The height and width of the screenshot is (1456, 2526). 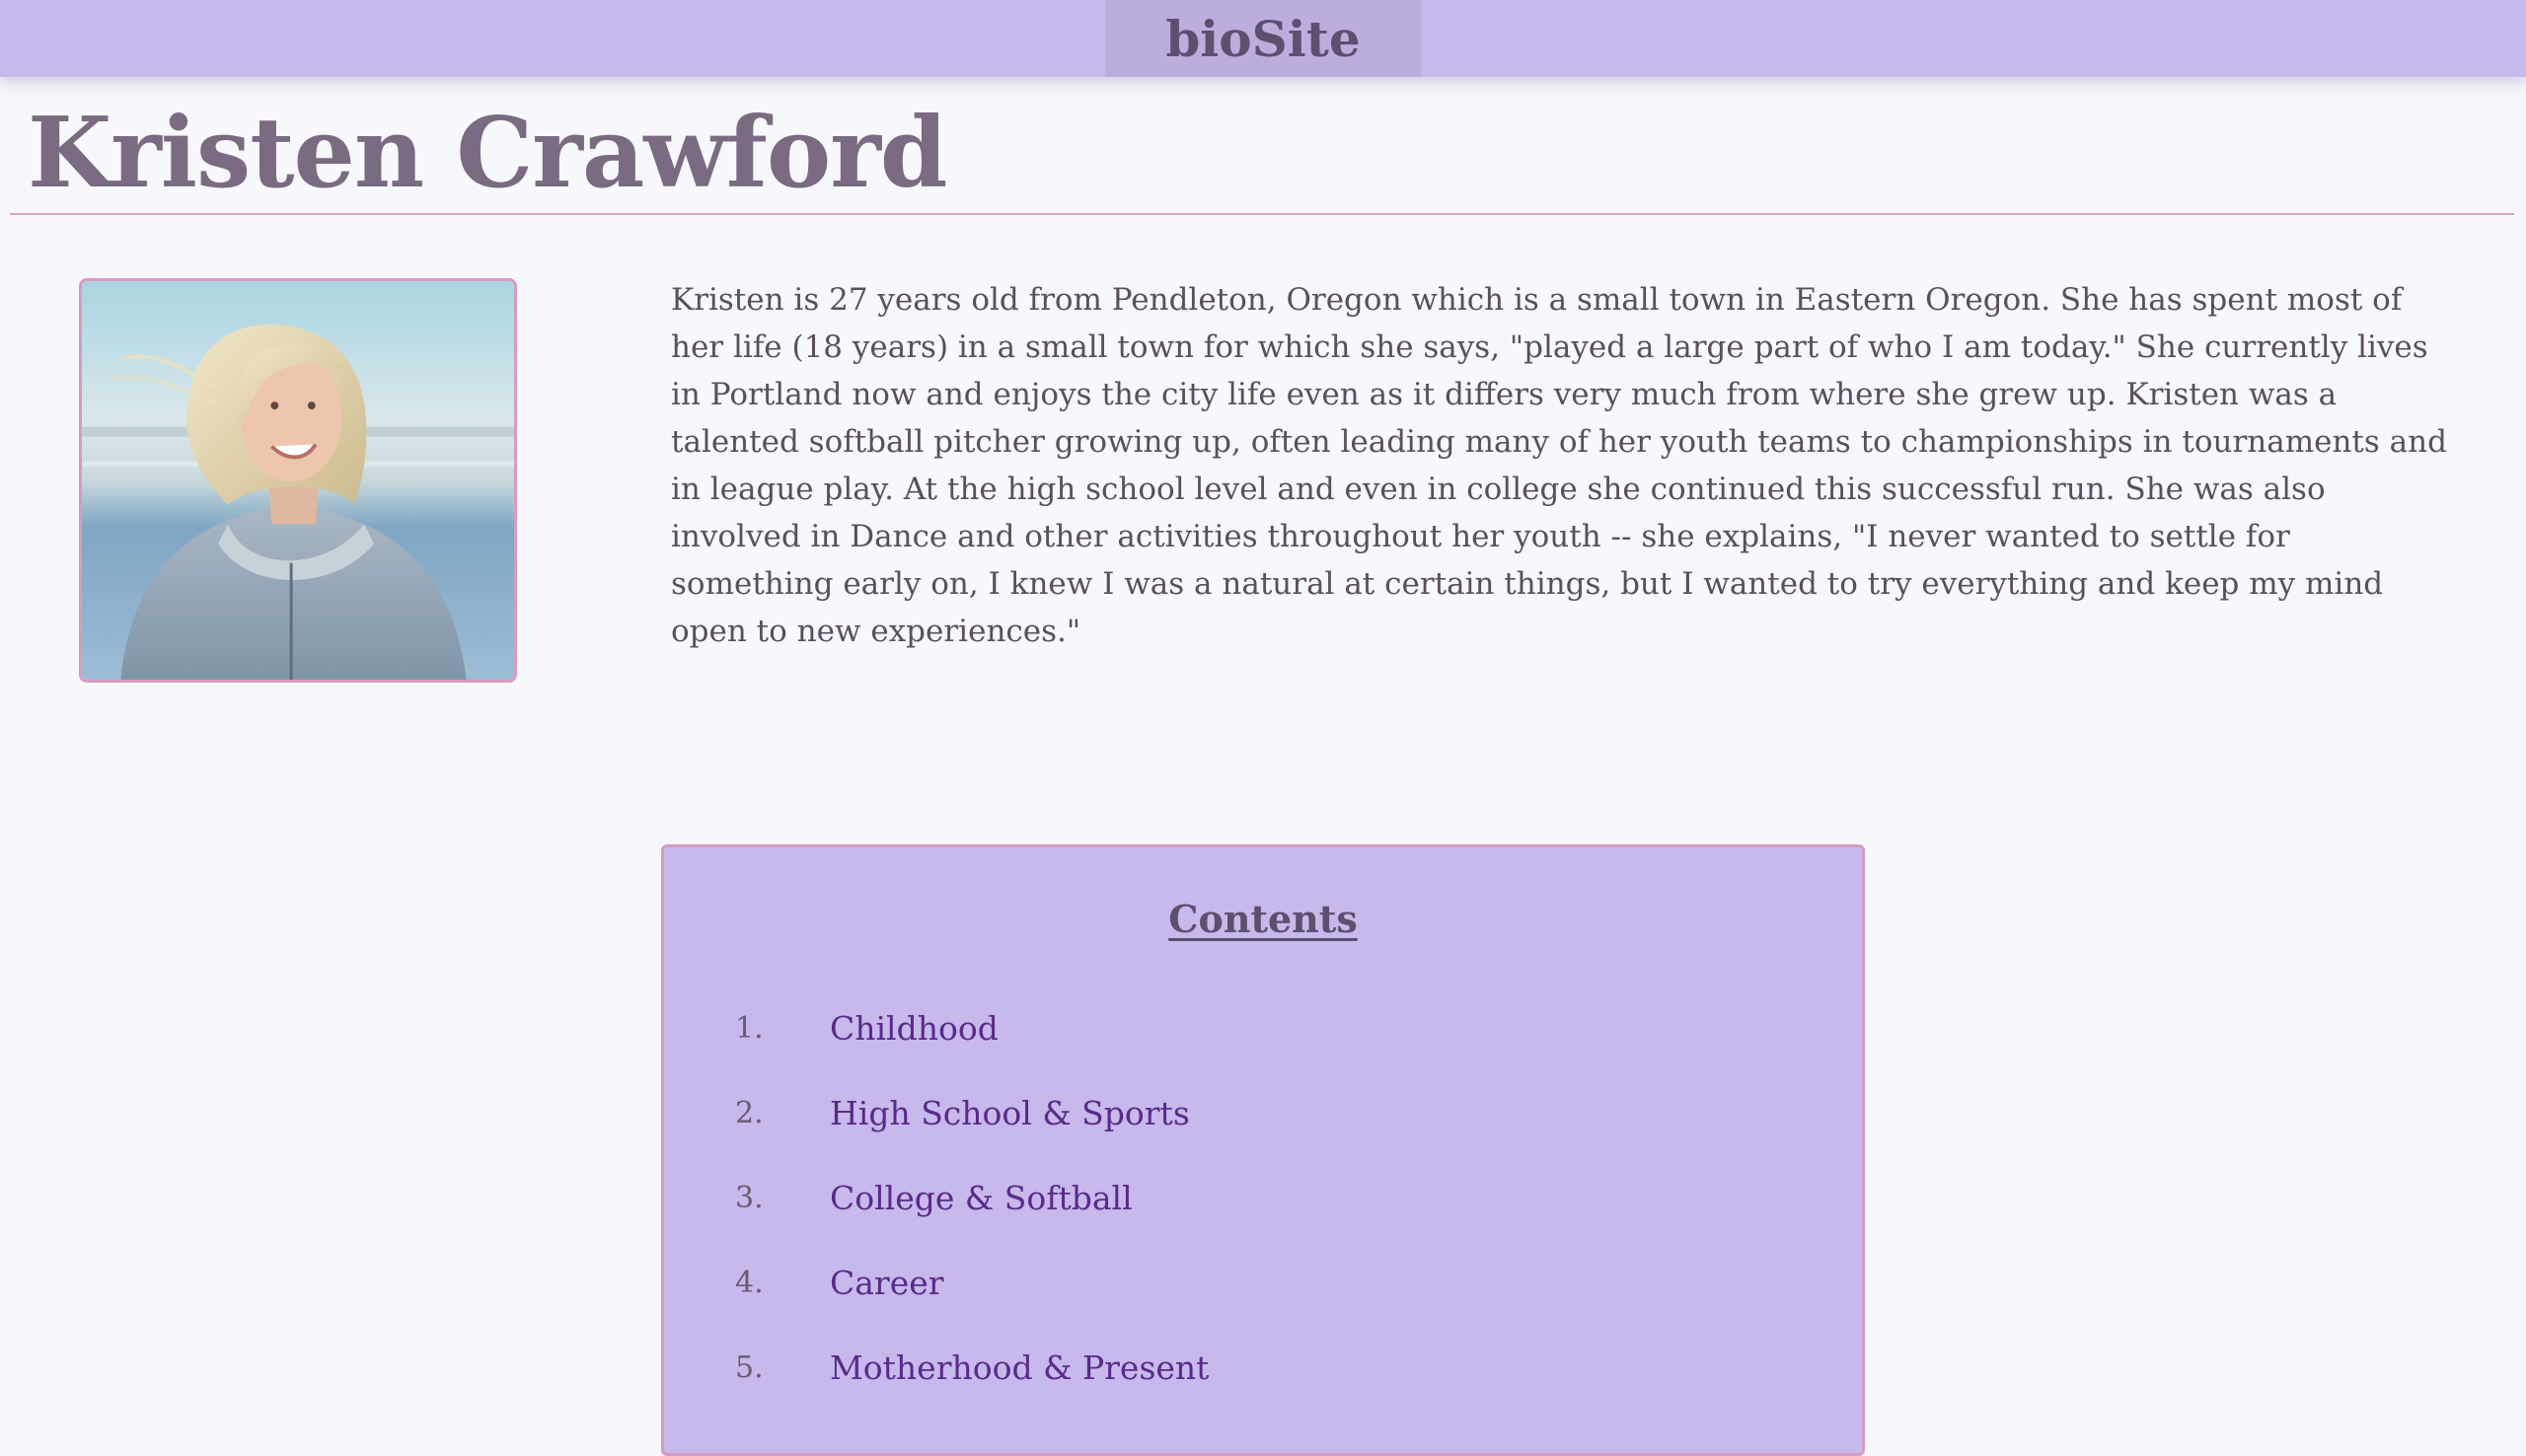 I want to click on title-divider, so click(x=1262, y=214).